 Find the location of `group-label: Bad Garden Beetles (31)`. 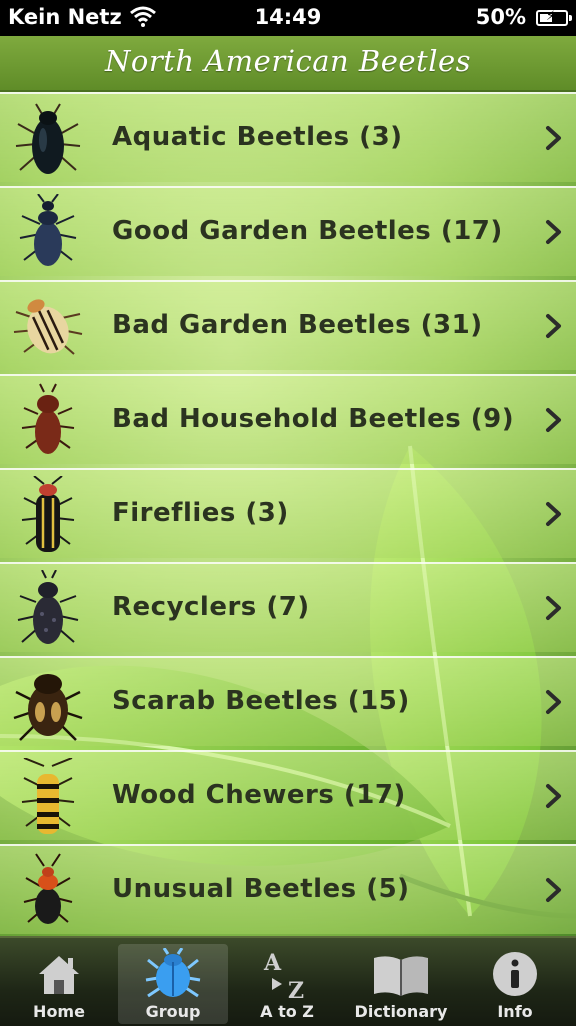

group-label: Bad Garden Beetles (31) is located at coordinates (297, 325).